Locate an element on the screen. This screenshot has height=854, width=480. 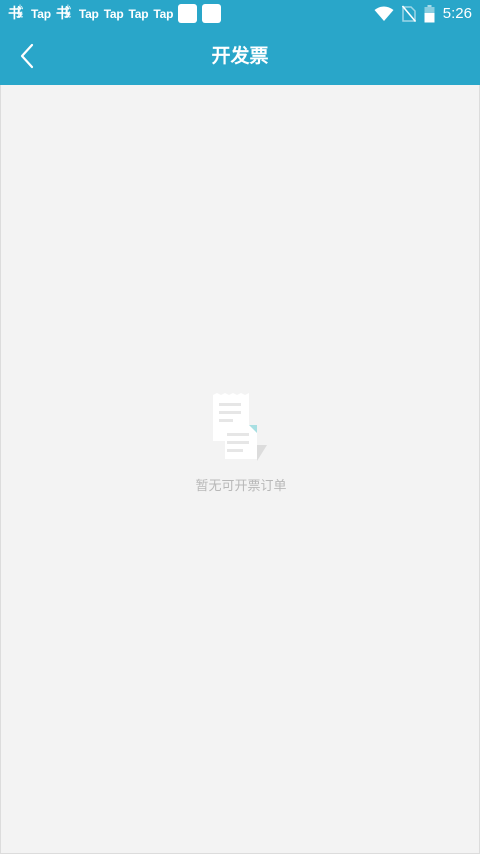
battery-icon is located at coordinates (429, 13).